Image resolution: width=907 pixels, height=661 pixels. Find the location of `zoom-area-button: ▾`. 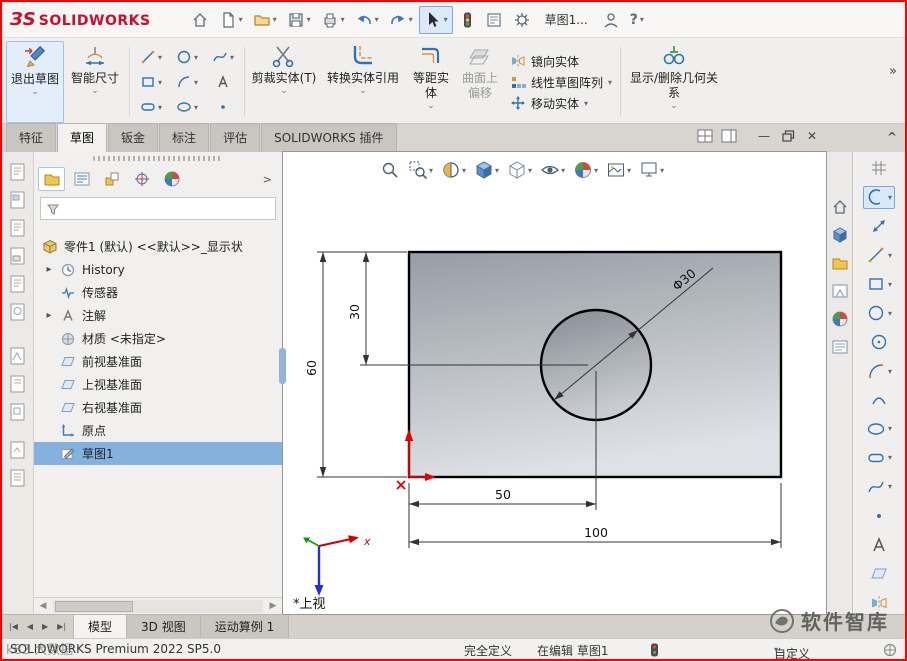

zoom-area-button: ▾ is located at coordinates (420, 170).